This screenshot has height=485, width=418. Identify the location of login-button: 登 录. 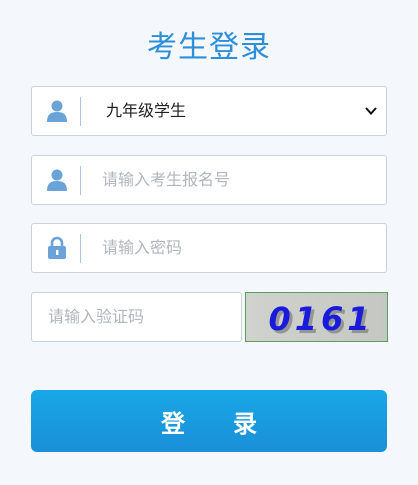
(209, 421).